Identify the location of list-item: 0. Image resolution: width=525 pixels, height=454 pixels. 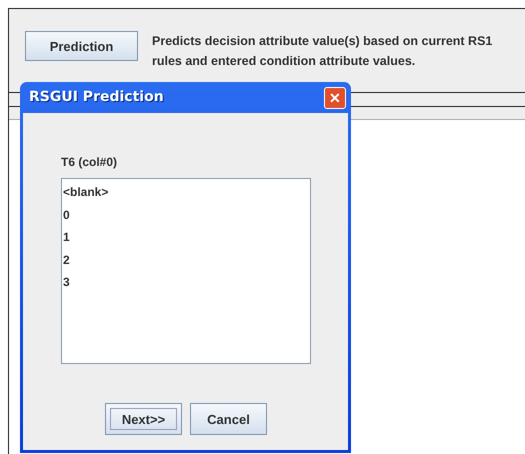
(186, 215).